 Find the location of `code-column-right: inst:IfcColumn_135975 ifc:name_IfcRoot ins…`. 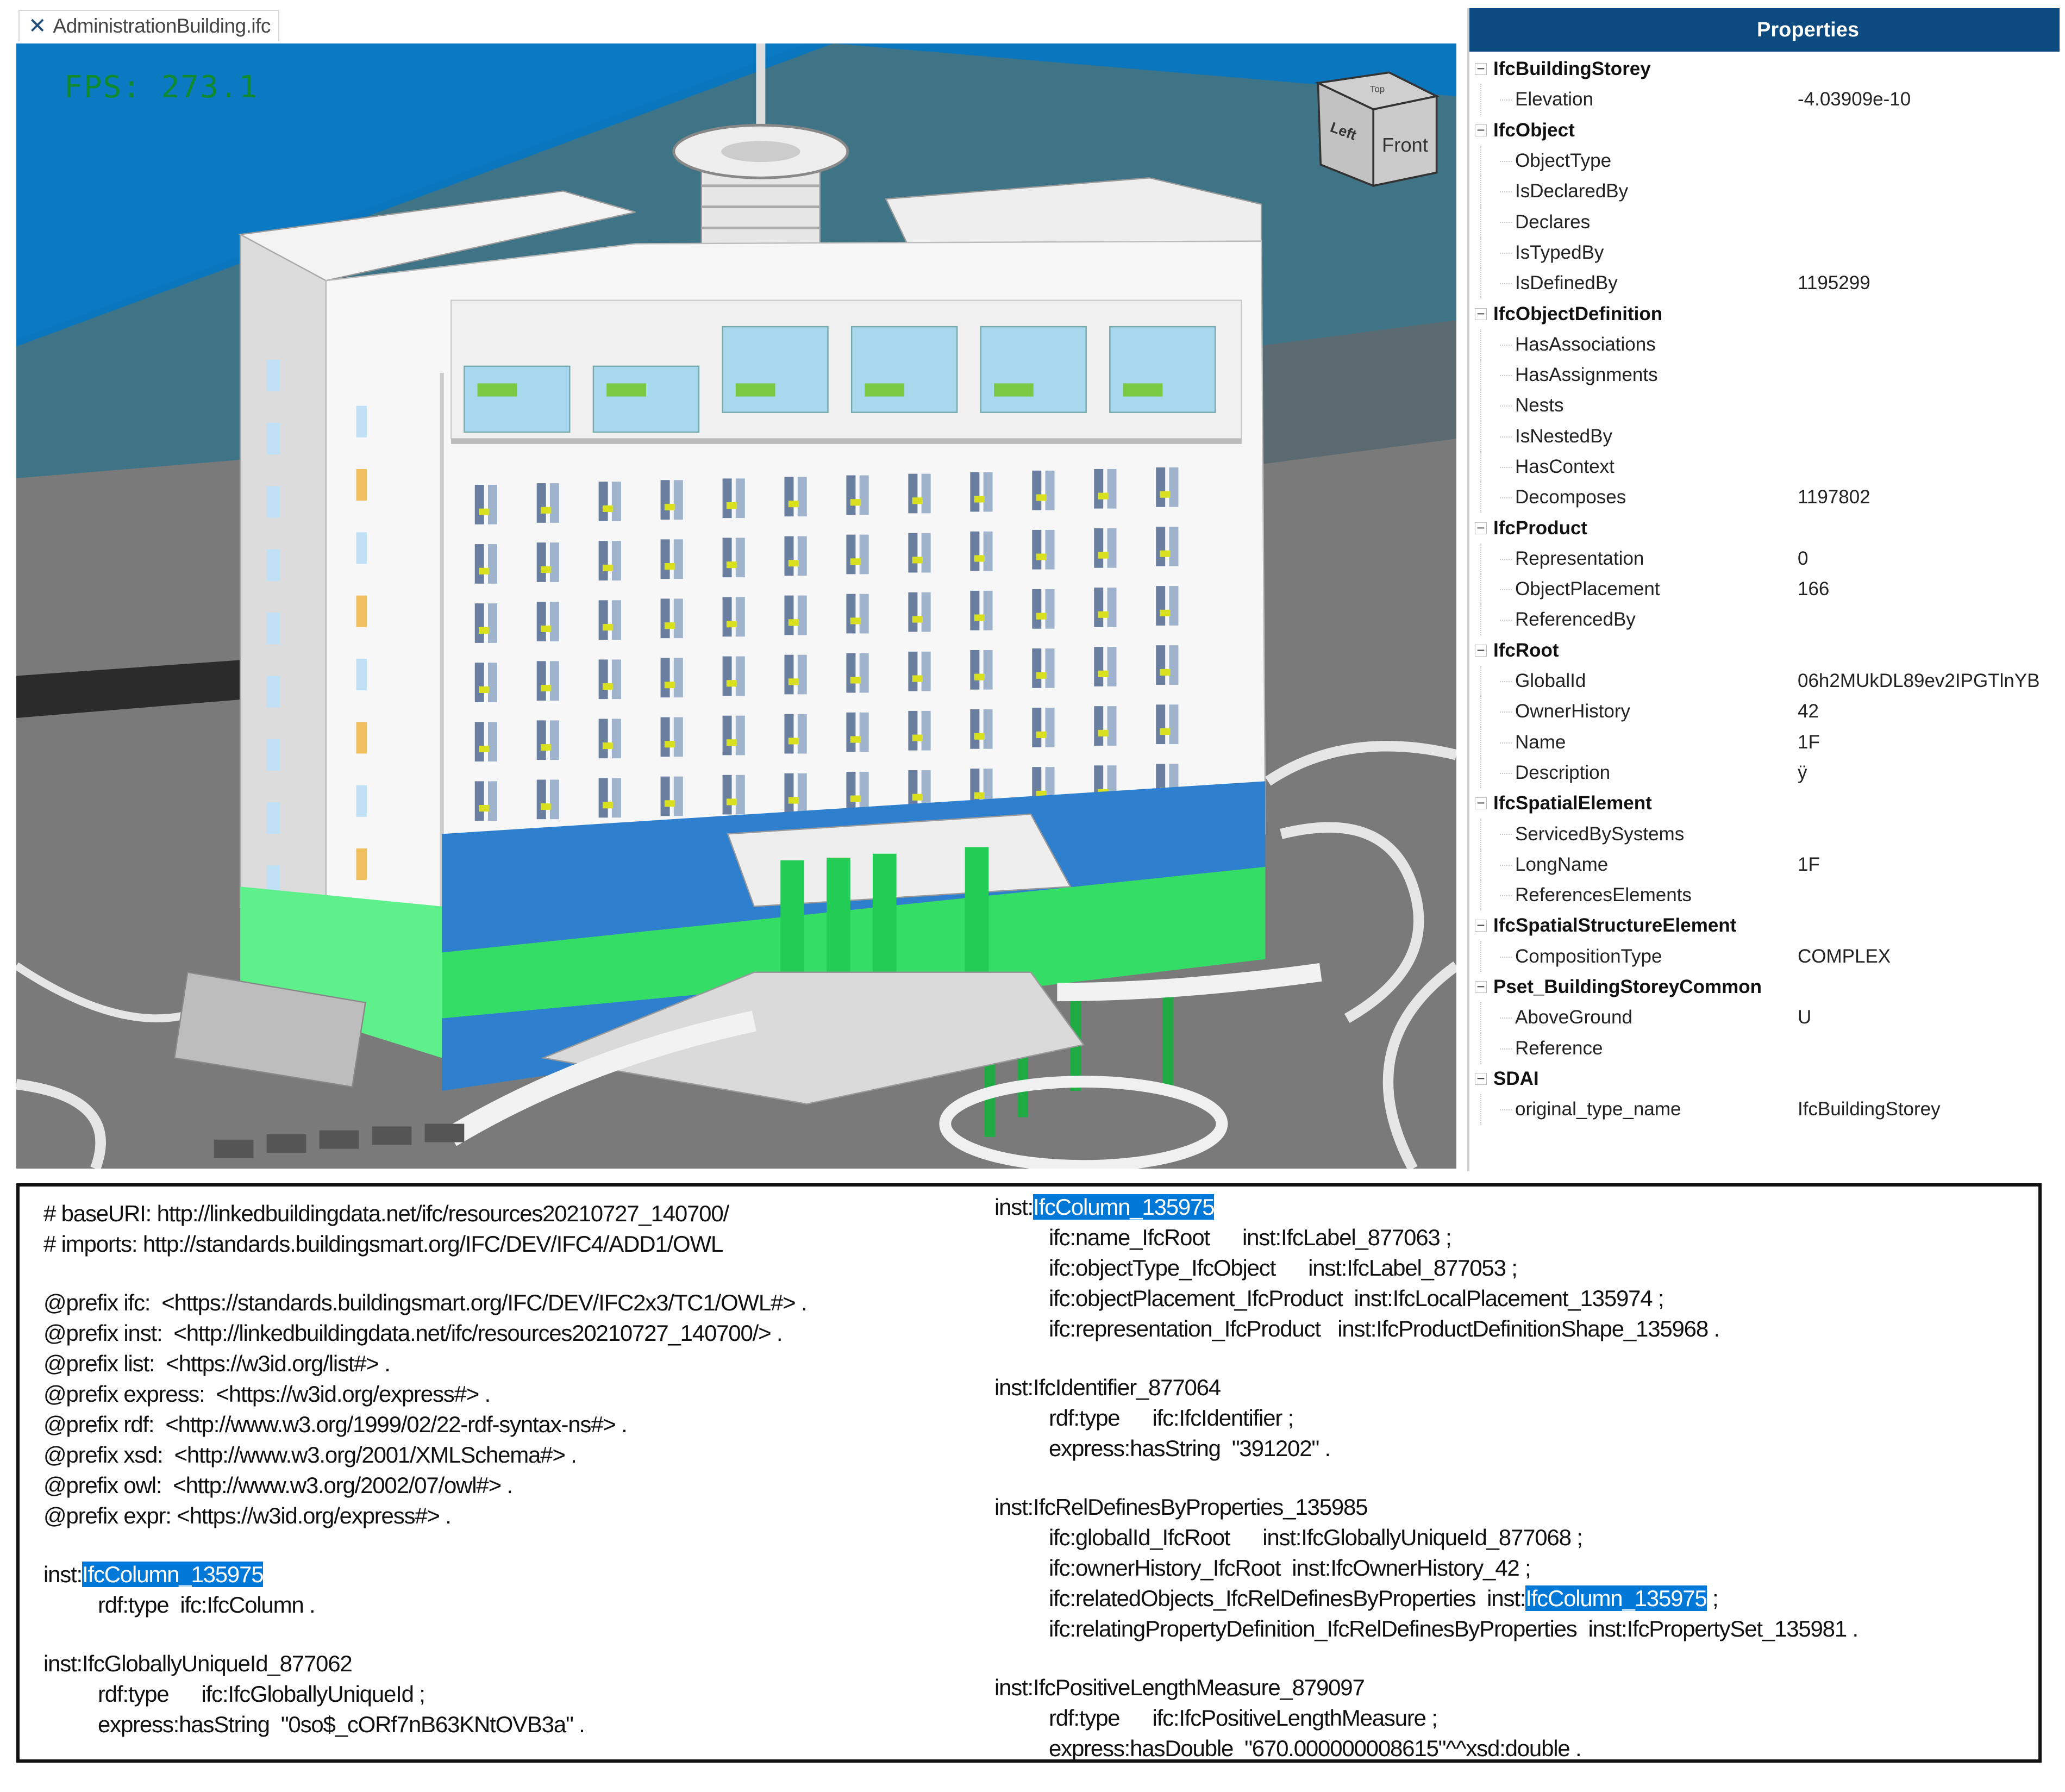

code-column-right: inst:IfcColumn_135975 ifc:name_IfcRoot ins… is located at coordinates (1426, 1492).